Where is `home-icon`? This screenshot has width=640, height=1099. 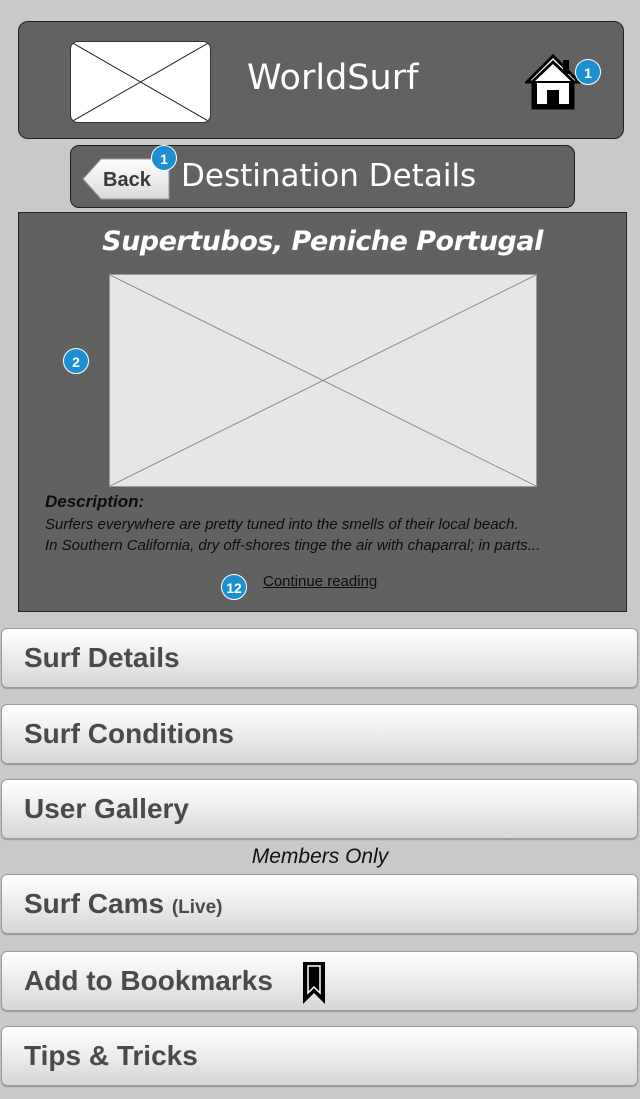
home-icon is located at coordinates (553, 81).